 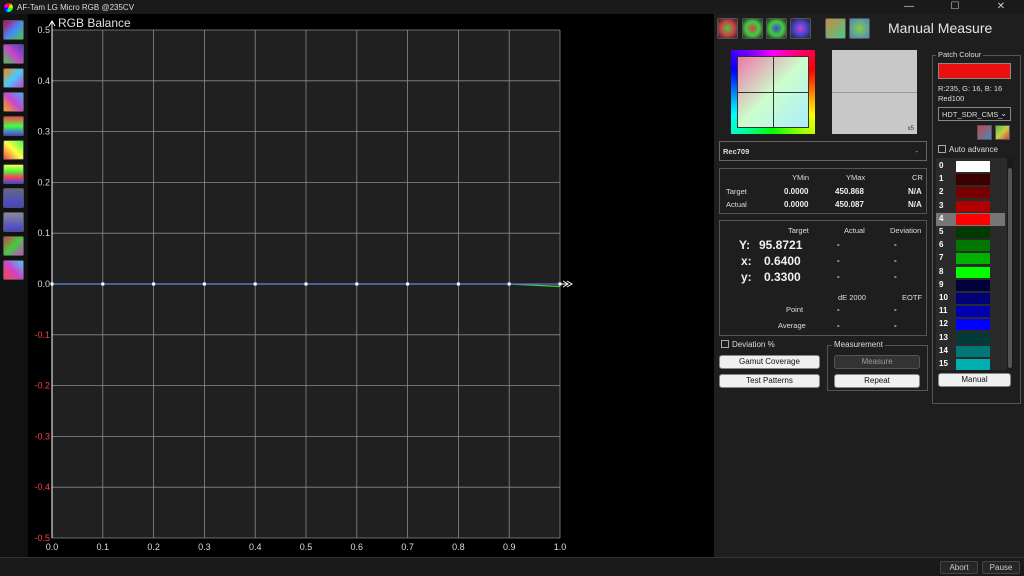 I want to click on patch-number: 8, so click(x=941, y=271).